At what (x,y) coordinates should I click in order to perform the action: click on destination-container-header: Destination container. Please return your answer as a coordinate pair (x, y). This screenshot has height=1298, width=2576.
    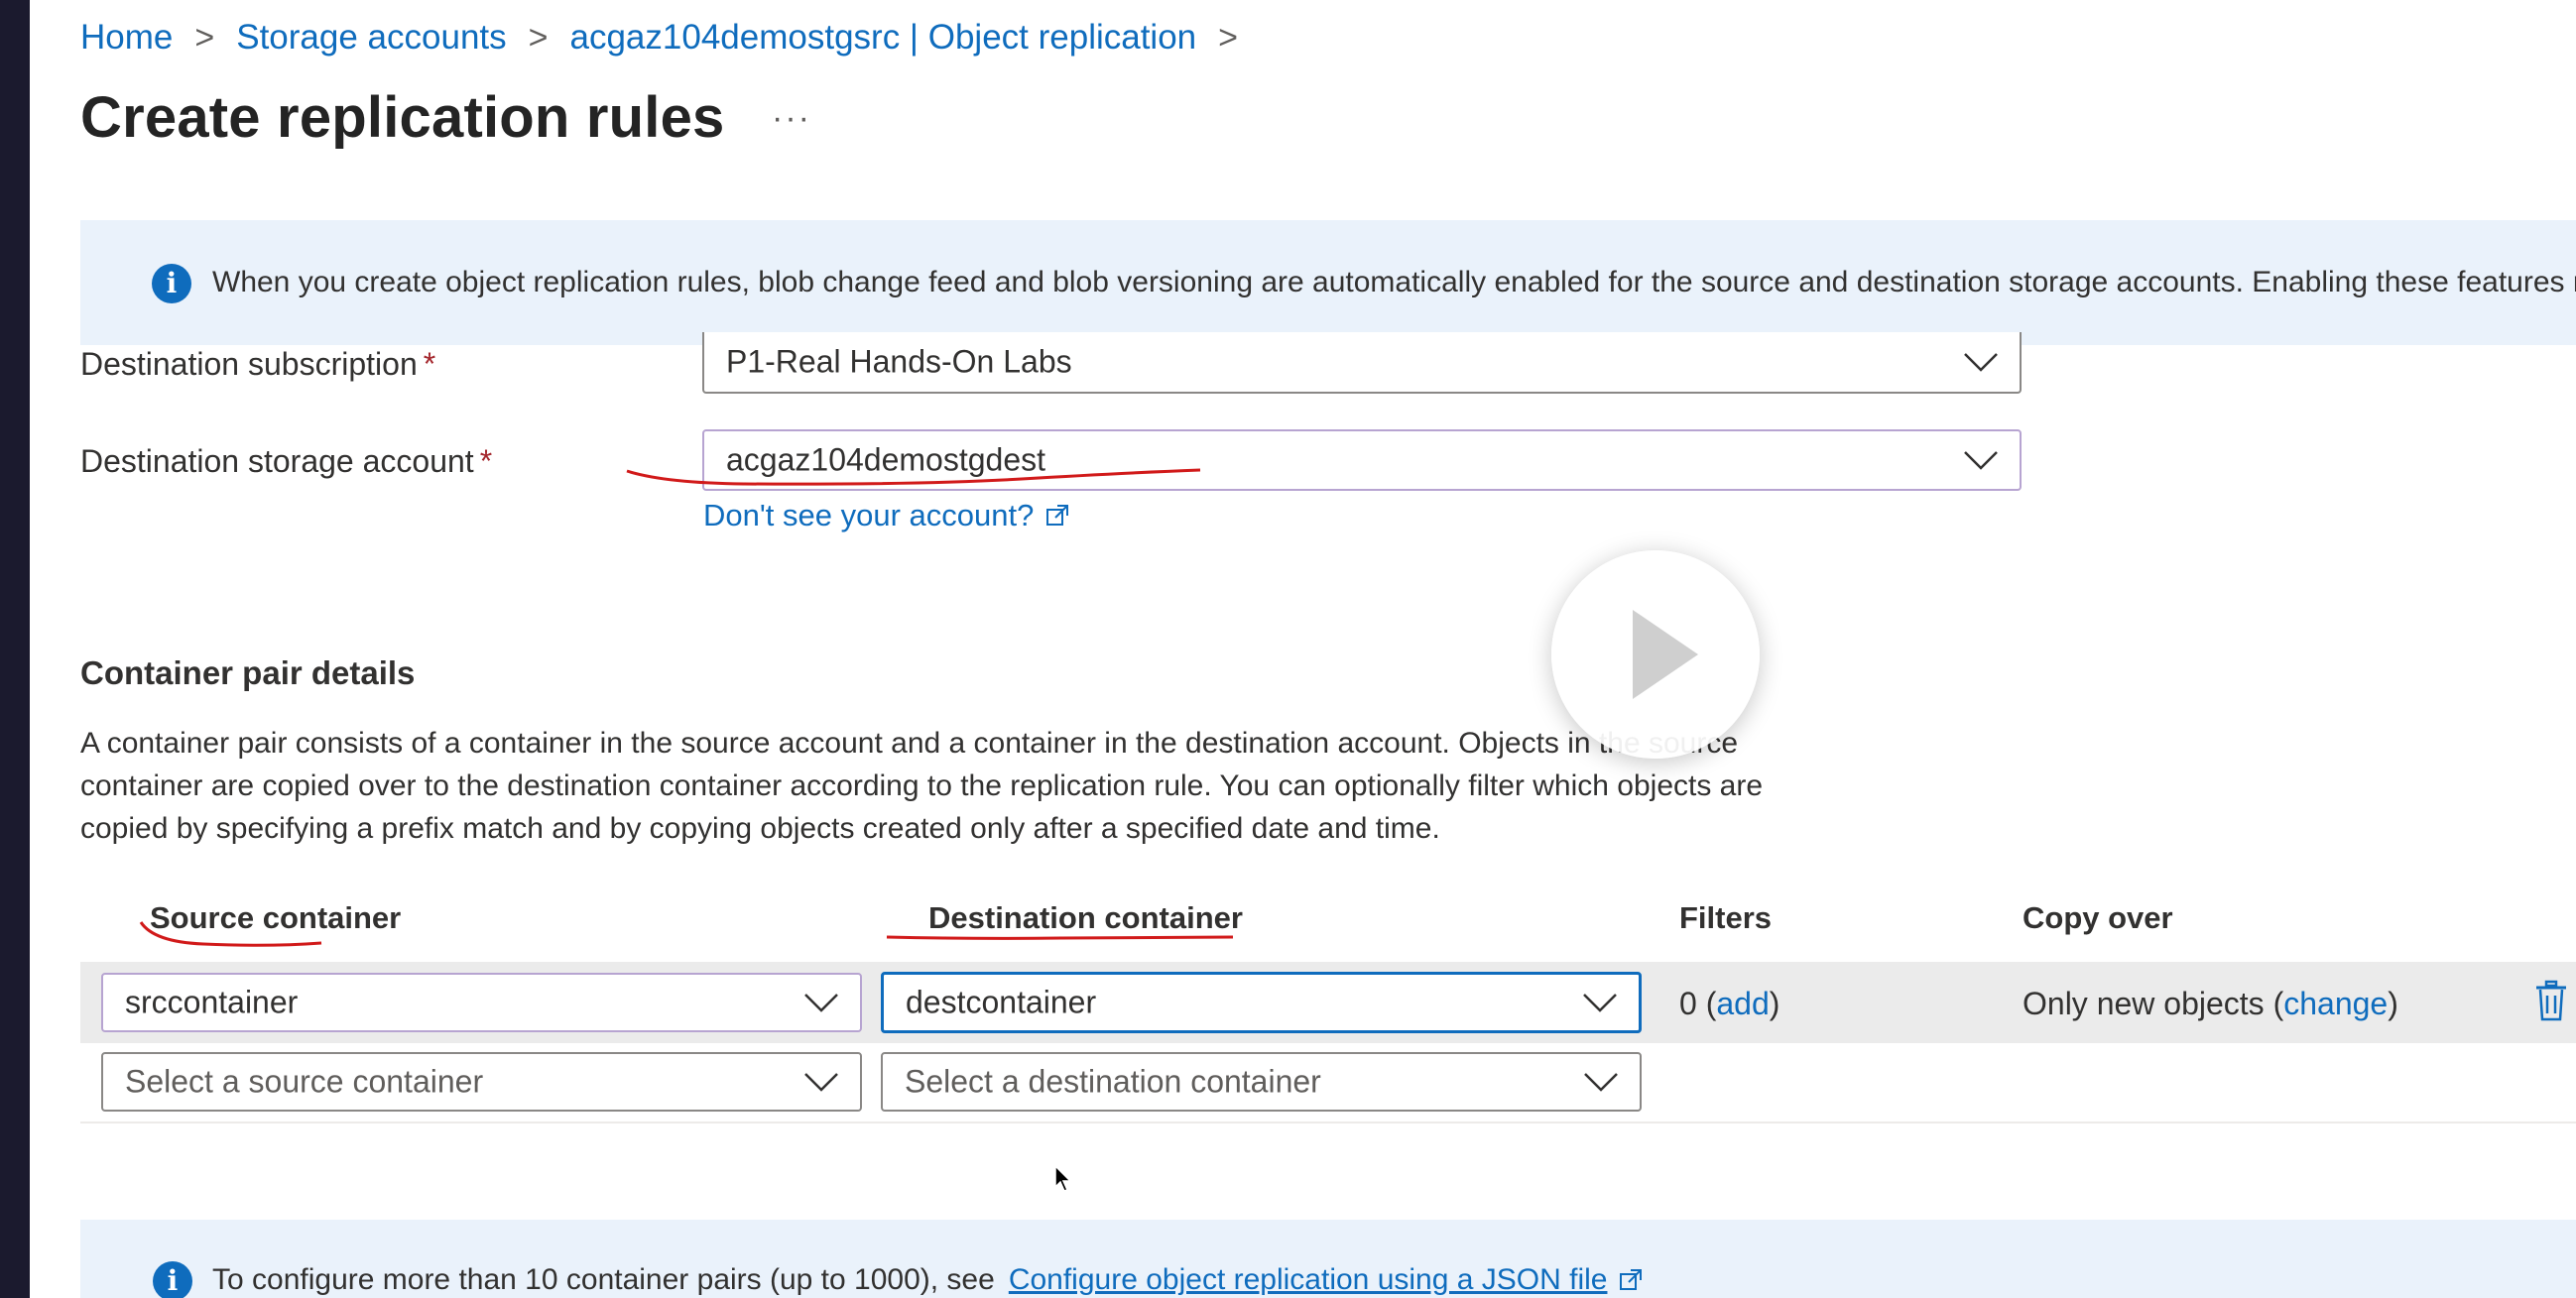
    Looking at the image, I should click on (1085, 917).